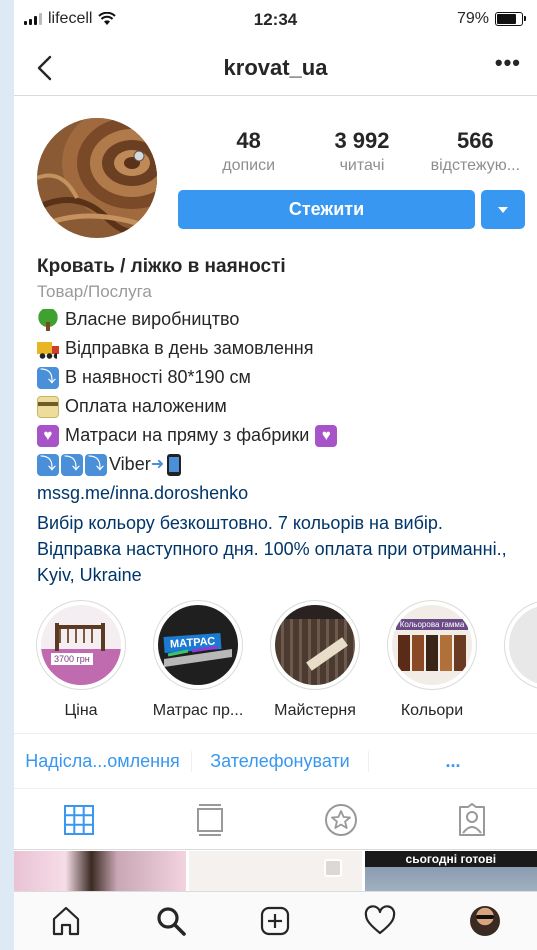 The height and width of the screenshot is (950, 537). What do you see at coordinates (146, 406) in the screenshot?
I see `bio-line-text: Оплата наложеним` at bounding box center [146, 406].